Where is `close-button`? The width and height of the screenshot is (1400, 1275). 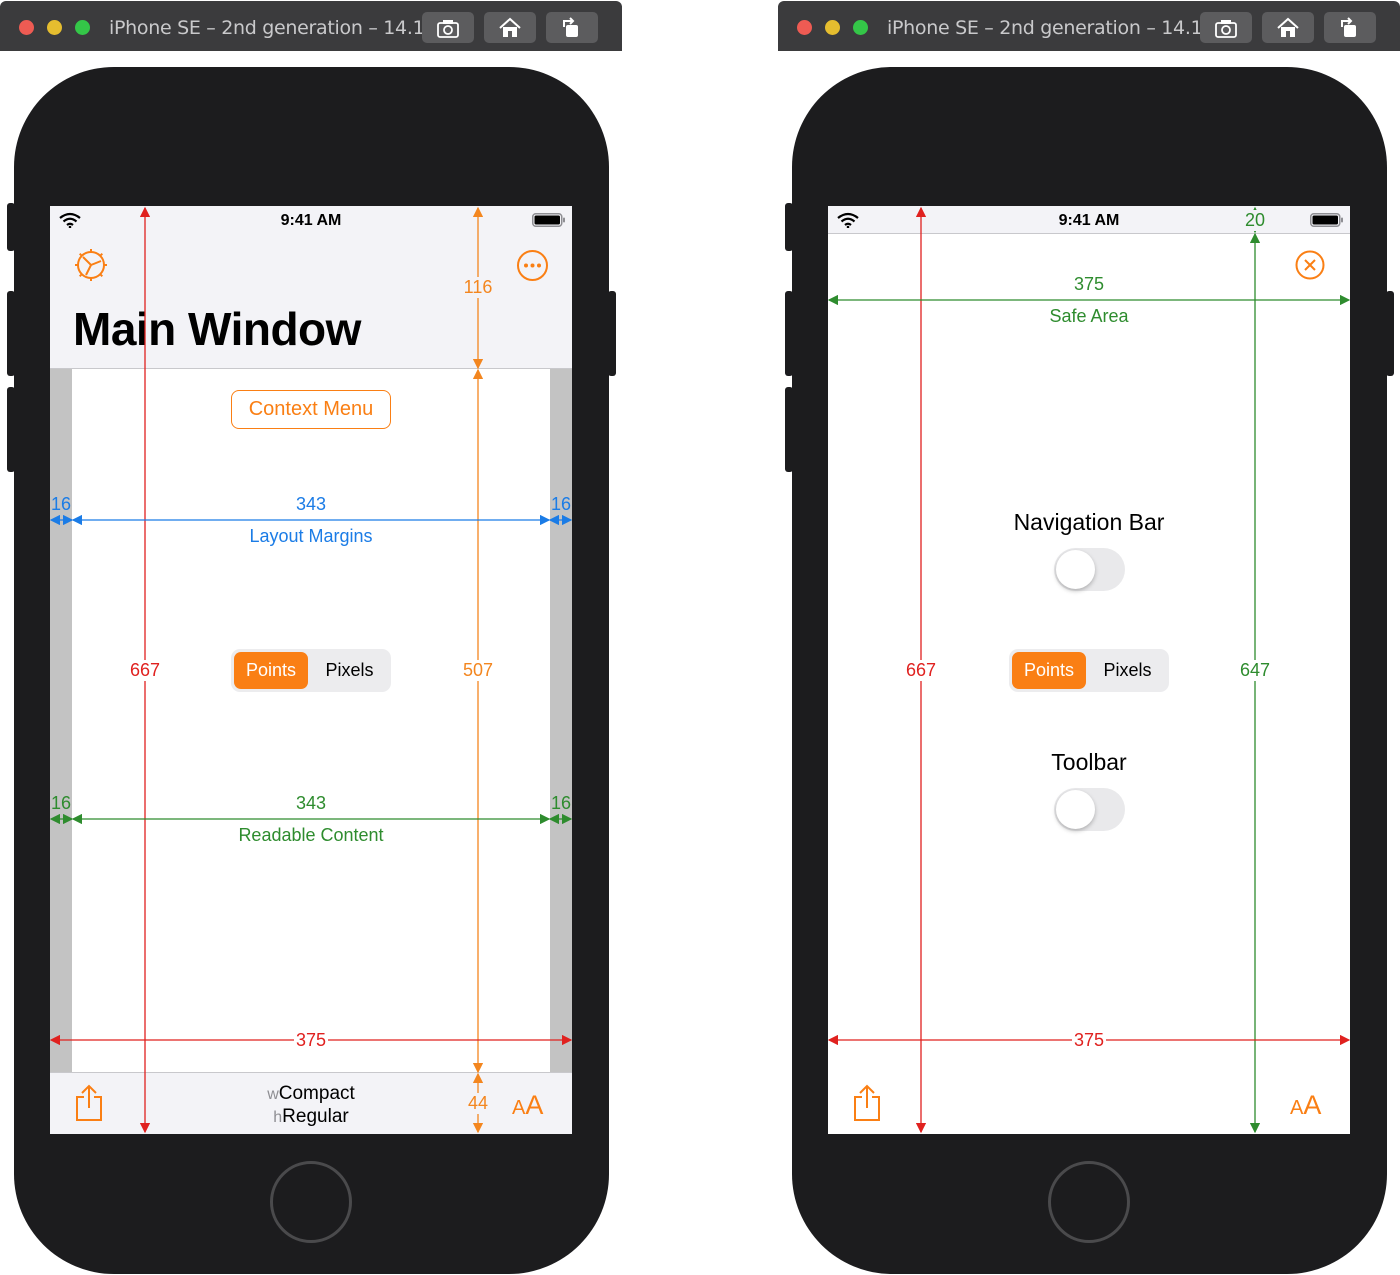
close-button is located at coordinates (804, 27).